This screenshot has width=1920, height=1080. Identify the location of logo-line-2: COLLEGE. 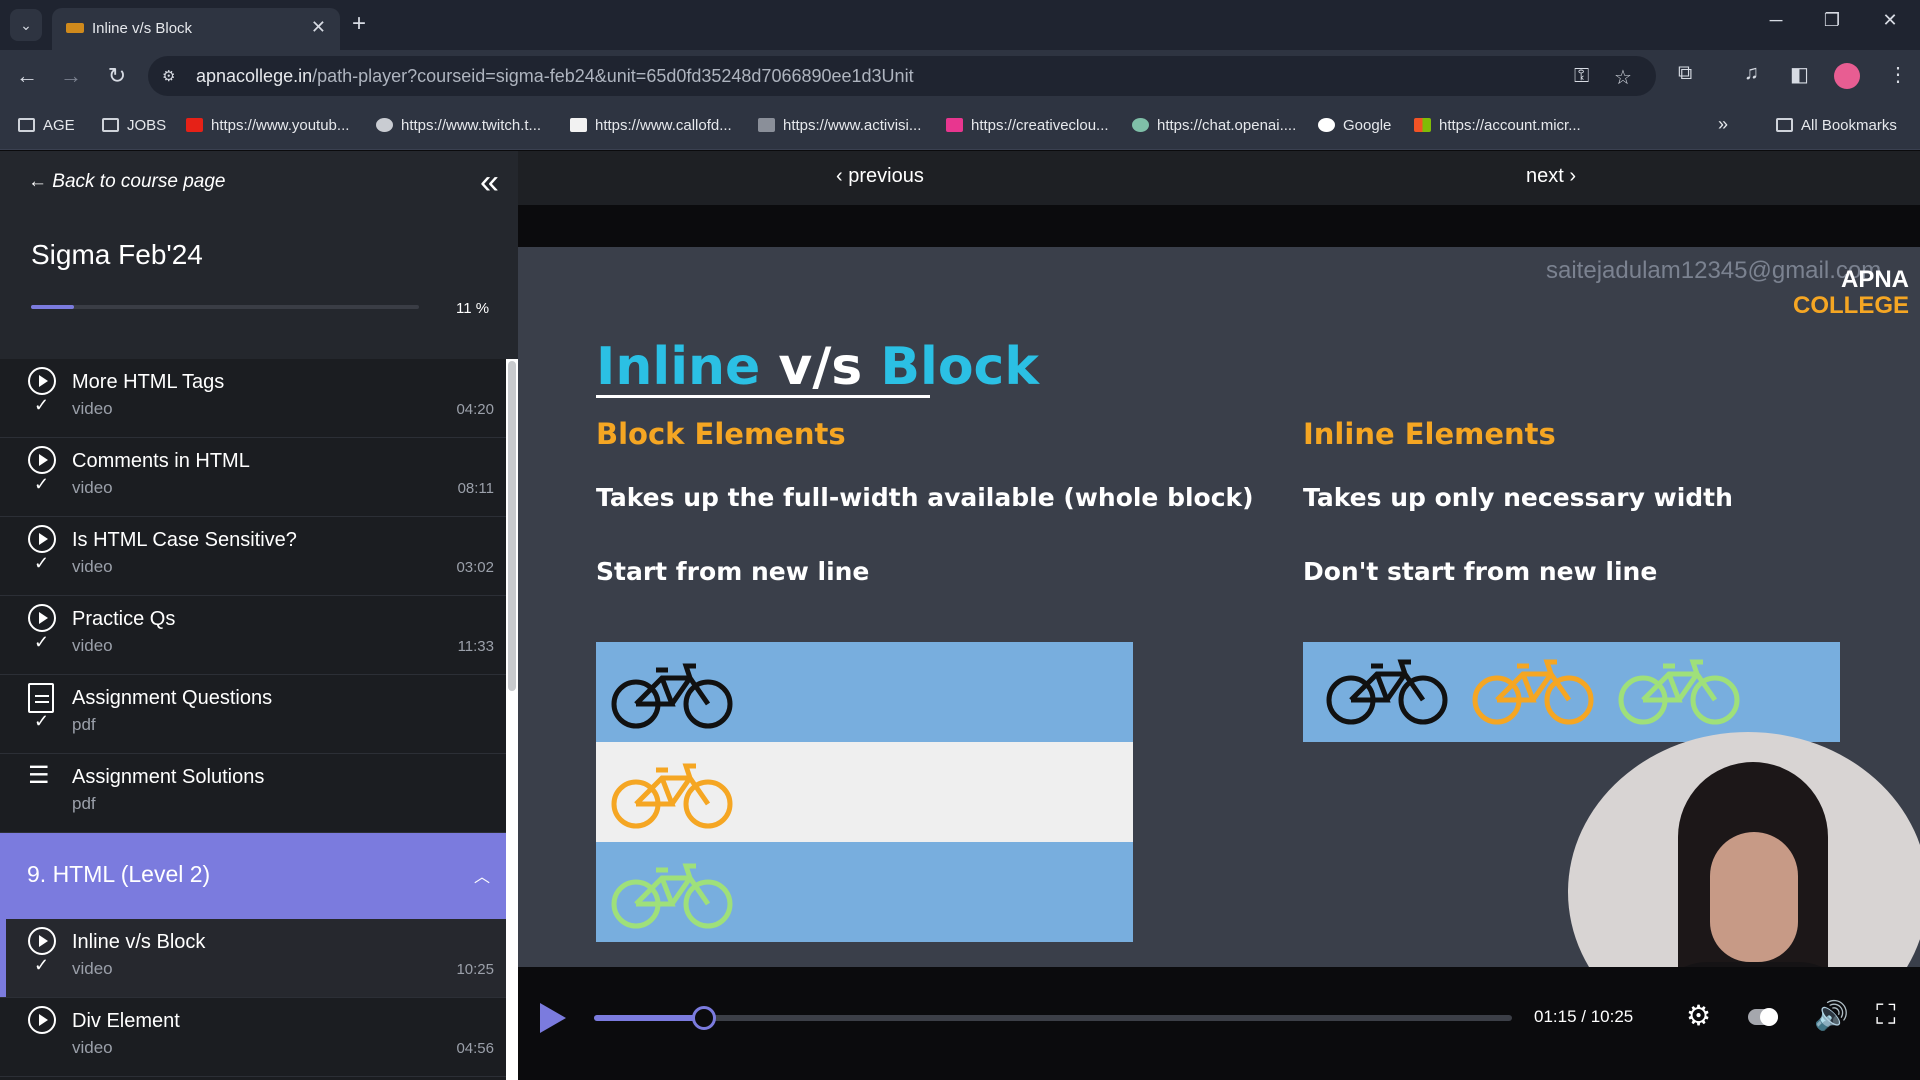
(1851, 305).